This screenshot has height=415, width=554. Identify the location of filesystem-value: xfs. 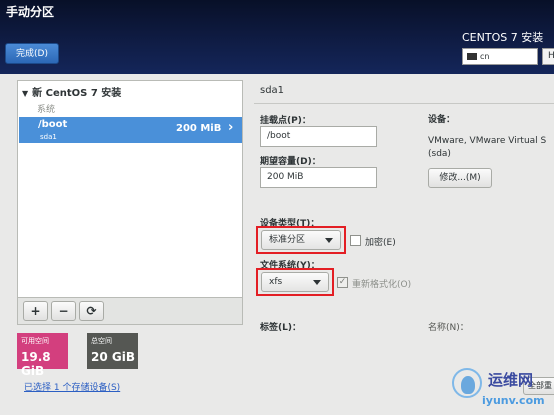
(276, 282).